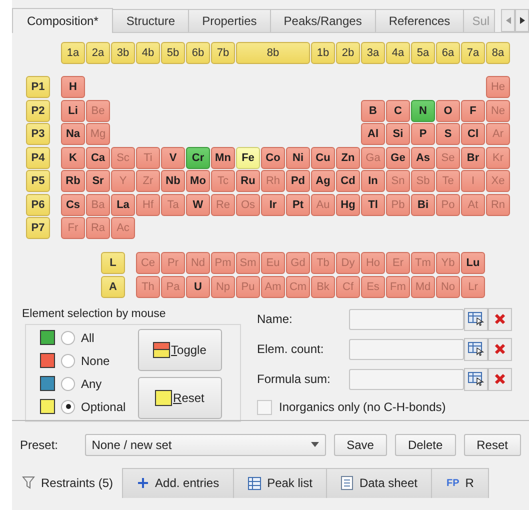 The image size is (529, 510). I want to click on element-cell: Ir, so click(273, 205).